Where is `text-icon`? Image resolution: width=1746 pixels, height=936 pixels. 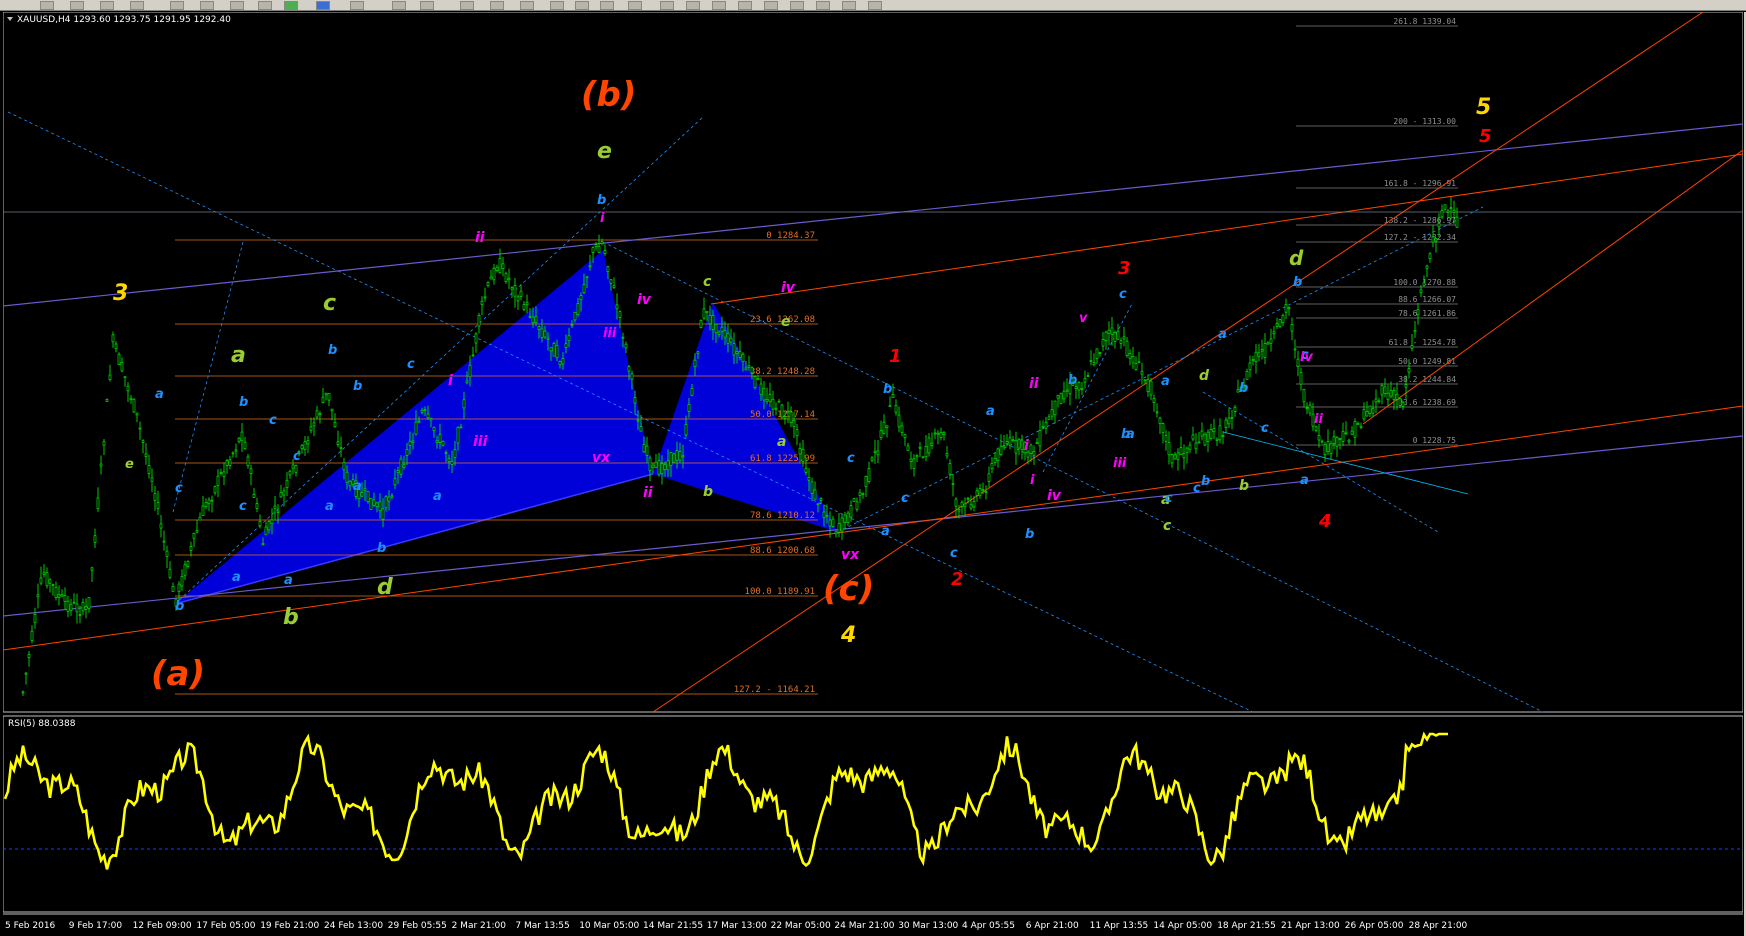
text-icon is located at coordinates (607, 5).